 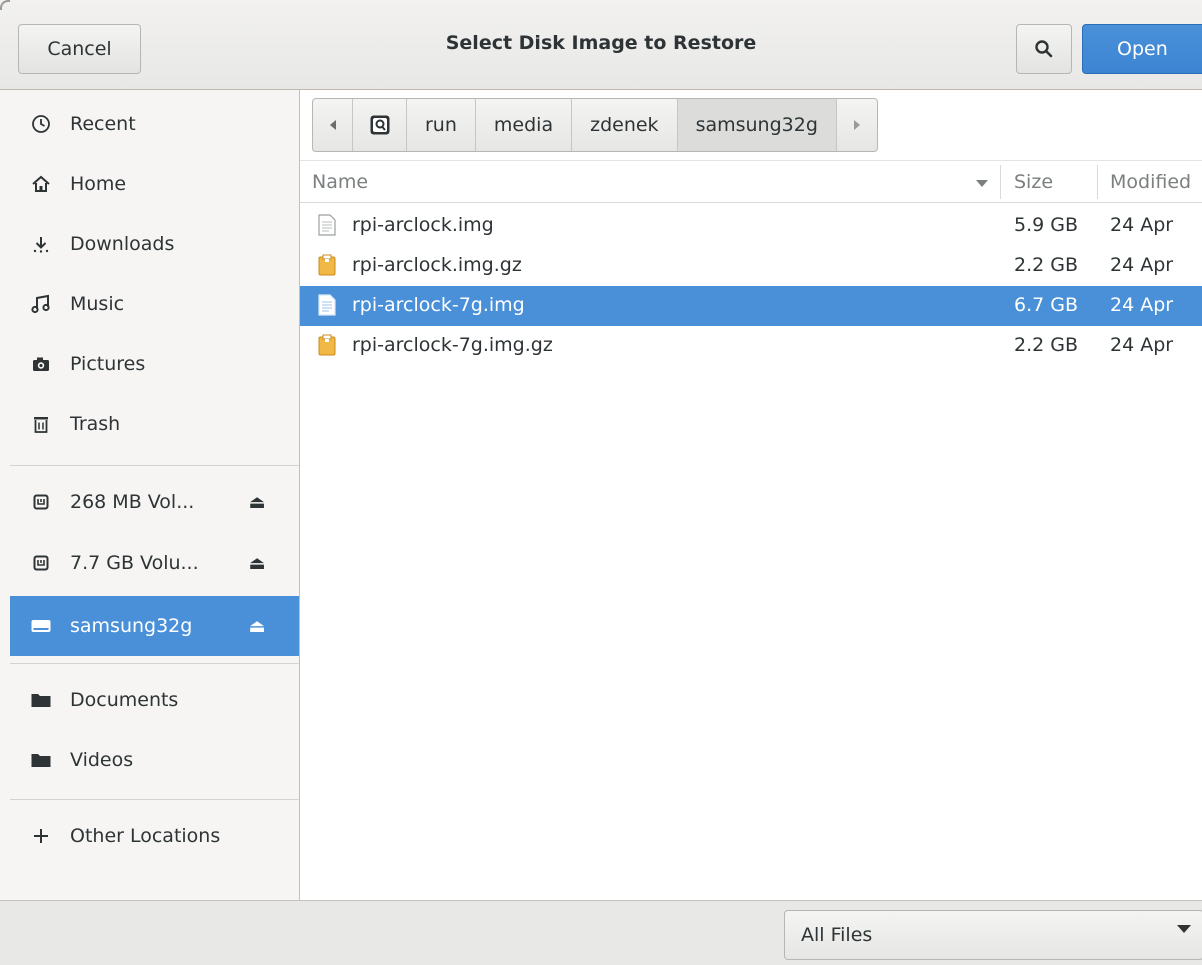 What do you see at coordinates (1046, 225) in the screenshot?
I see `file-size: 5.9 GB` at bounding box center [1046, 225].